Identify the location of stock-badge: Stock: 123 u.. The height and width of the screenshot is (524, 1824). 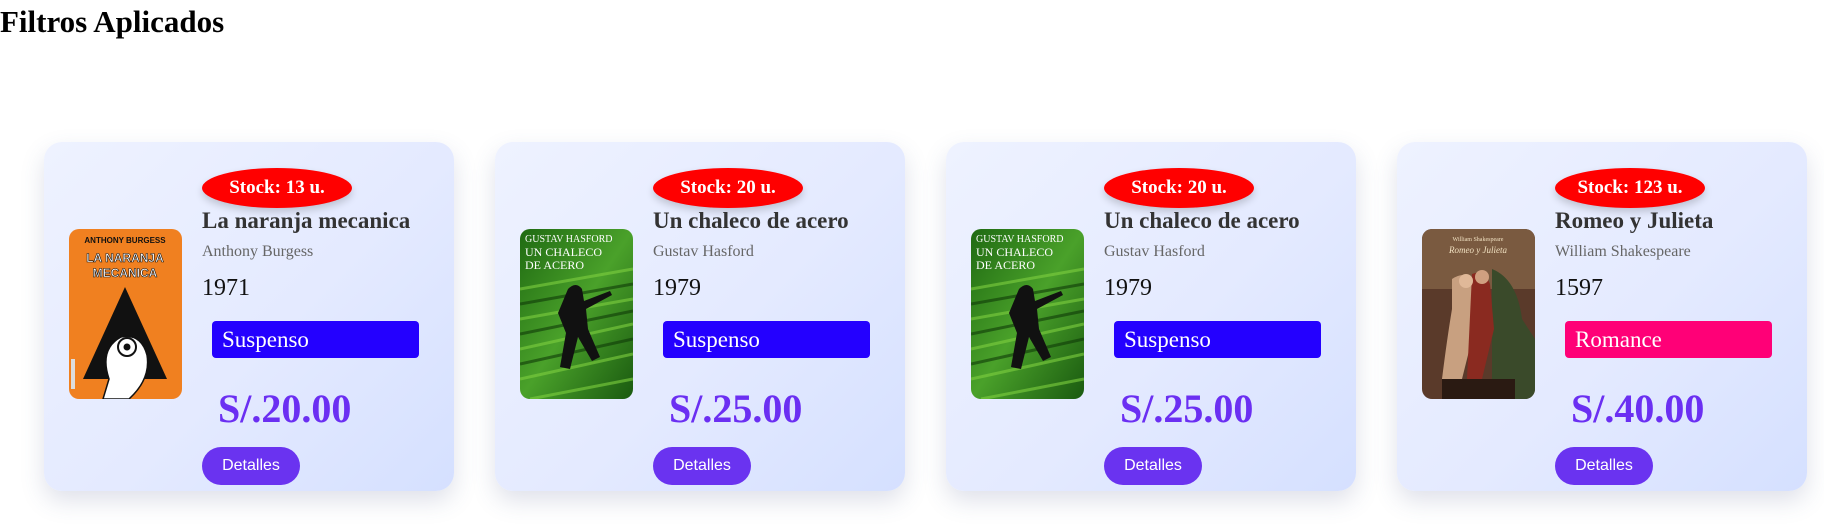
(1630, 188).